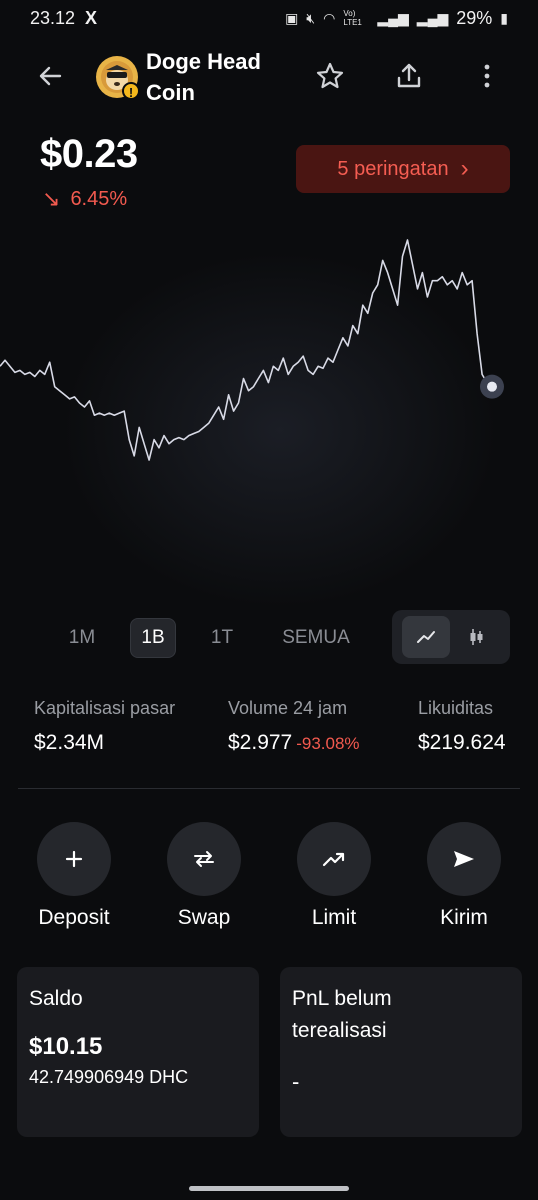  Describe the element at coordinates (69, 742) in the screenshot. I see `market-cap-value: $2.34M` at that location.